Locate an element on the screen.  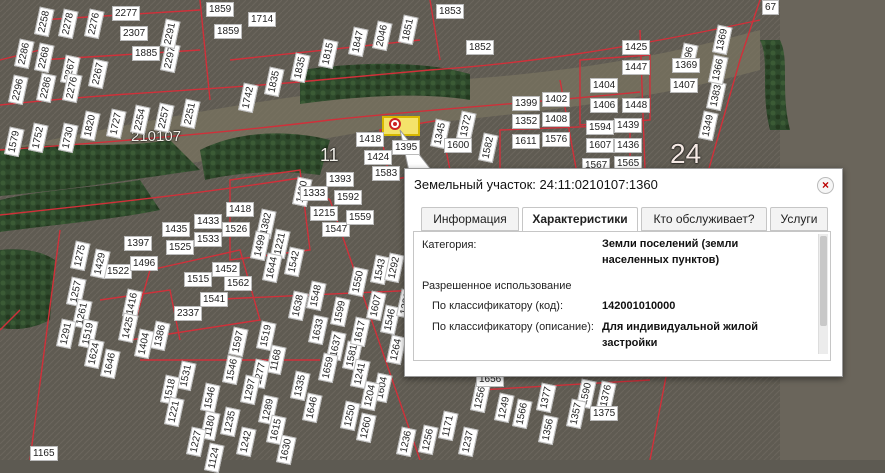
permitted-use-label: Разрешенное использование is located at coordinates (497, 286).